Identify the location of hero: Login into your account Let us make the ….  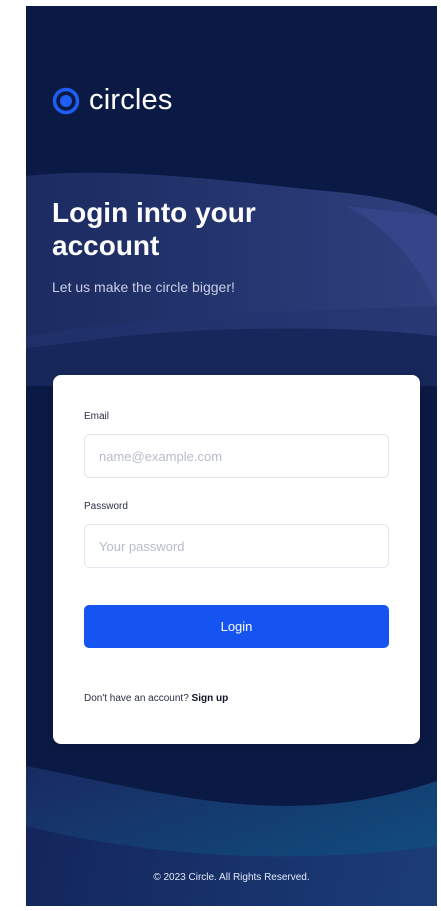
(182, 245).